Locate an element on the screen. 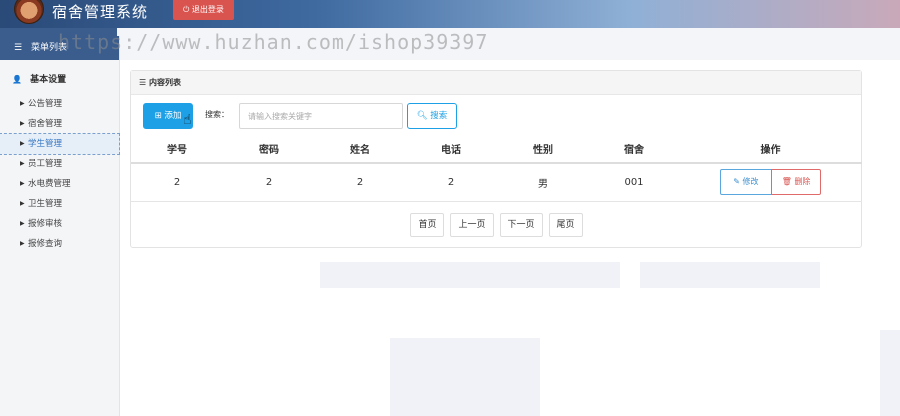  first-page-button: 首页 is located at coordinates (427, 225).